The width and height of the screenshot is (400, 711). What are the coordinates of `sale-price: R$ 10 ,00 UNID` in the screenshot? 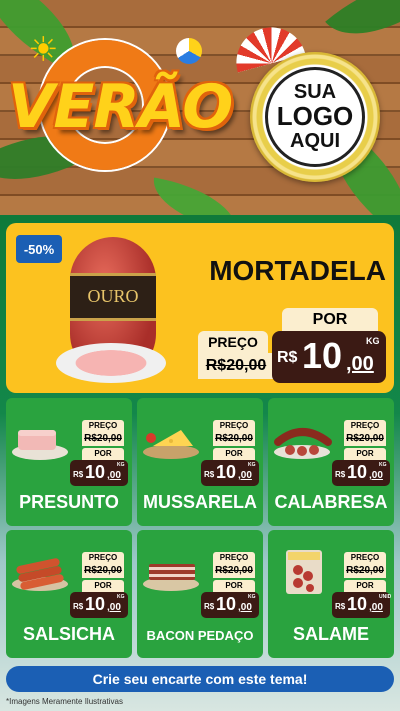 It's located at (362, 605).